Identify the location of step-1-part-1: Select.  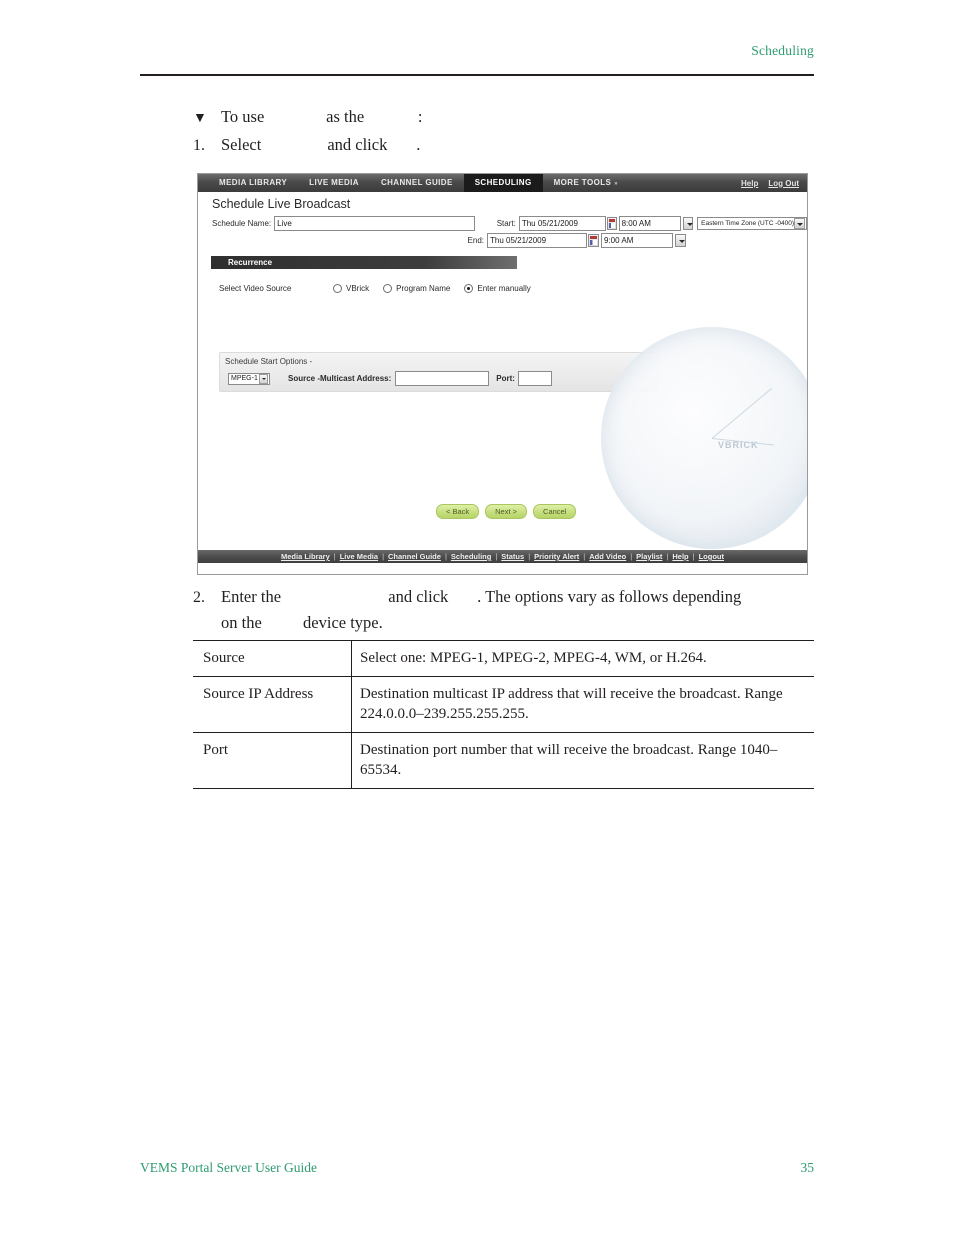
(241, 144).